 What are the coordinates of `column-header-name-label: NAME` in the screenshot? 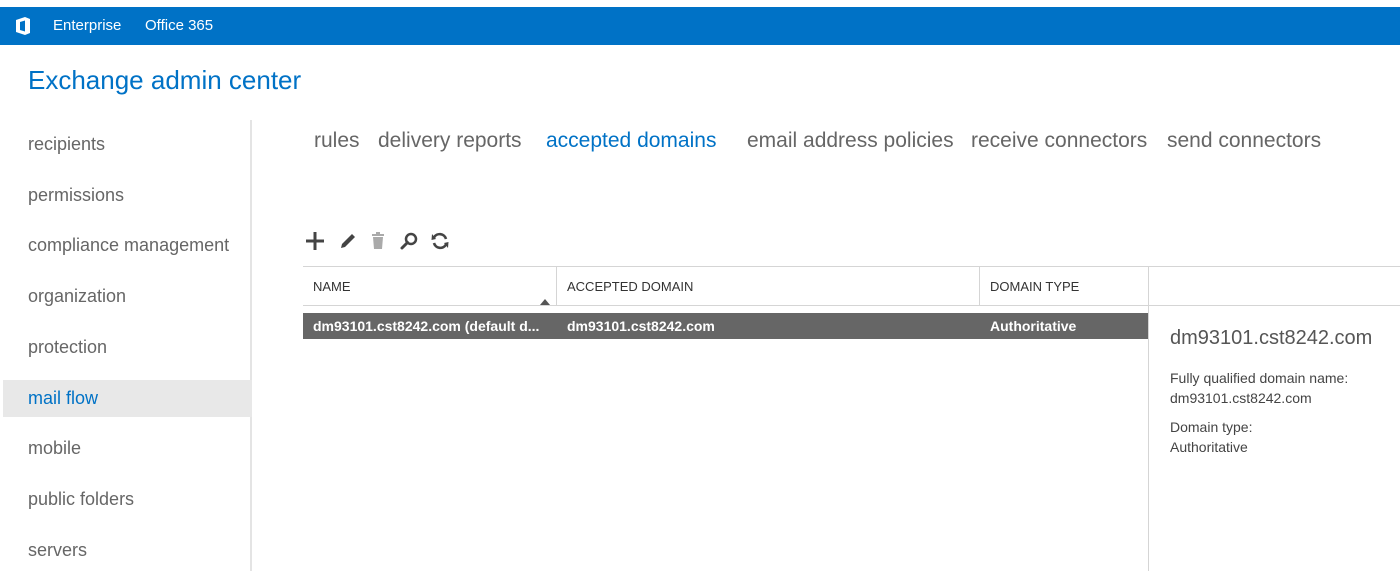 It's located at (332, 286).